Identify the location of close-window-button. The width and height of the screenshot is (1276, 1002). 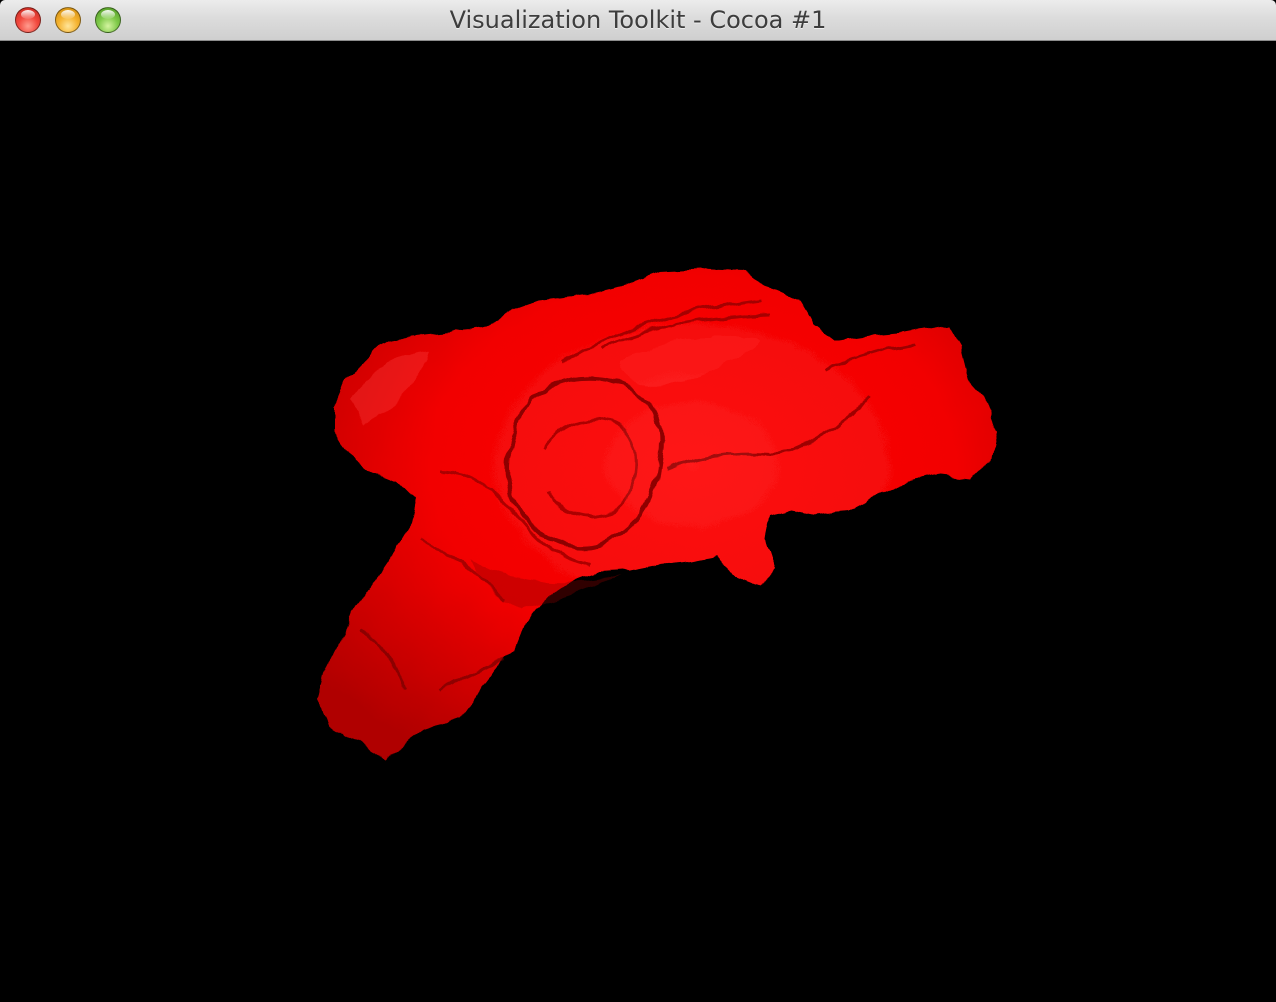
(28, 20).